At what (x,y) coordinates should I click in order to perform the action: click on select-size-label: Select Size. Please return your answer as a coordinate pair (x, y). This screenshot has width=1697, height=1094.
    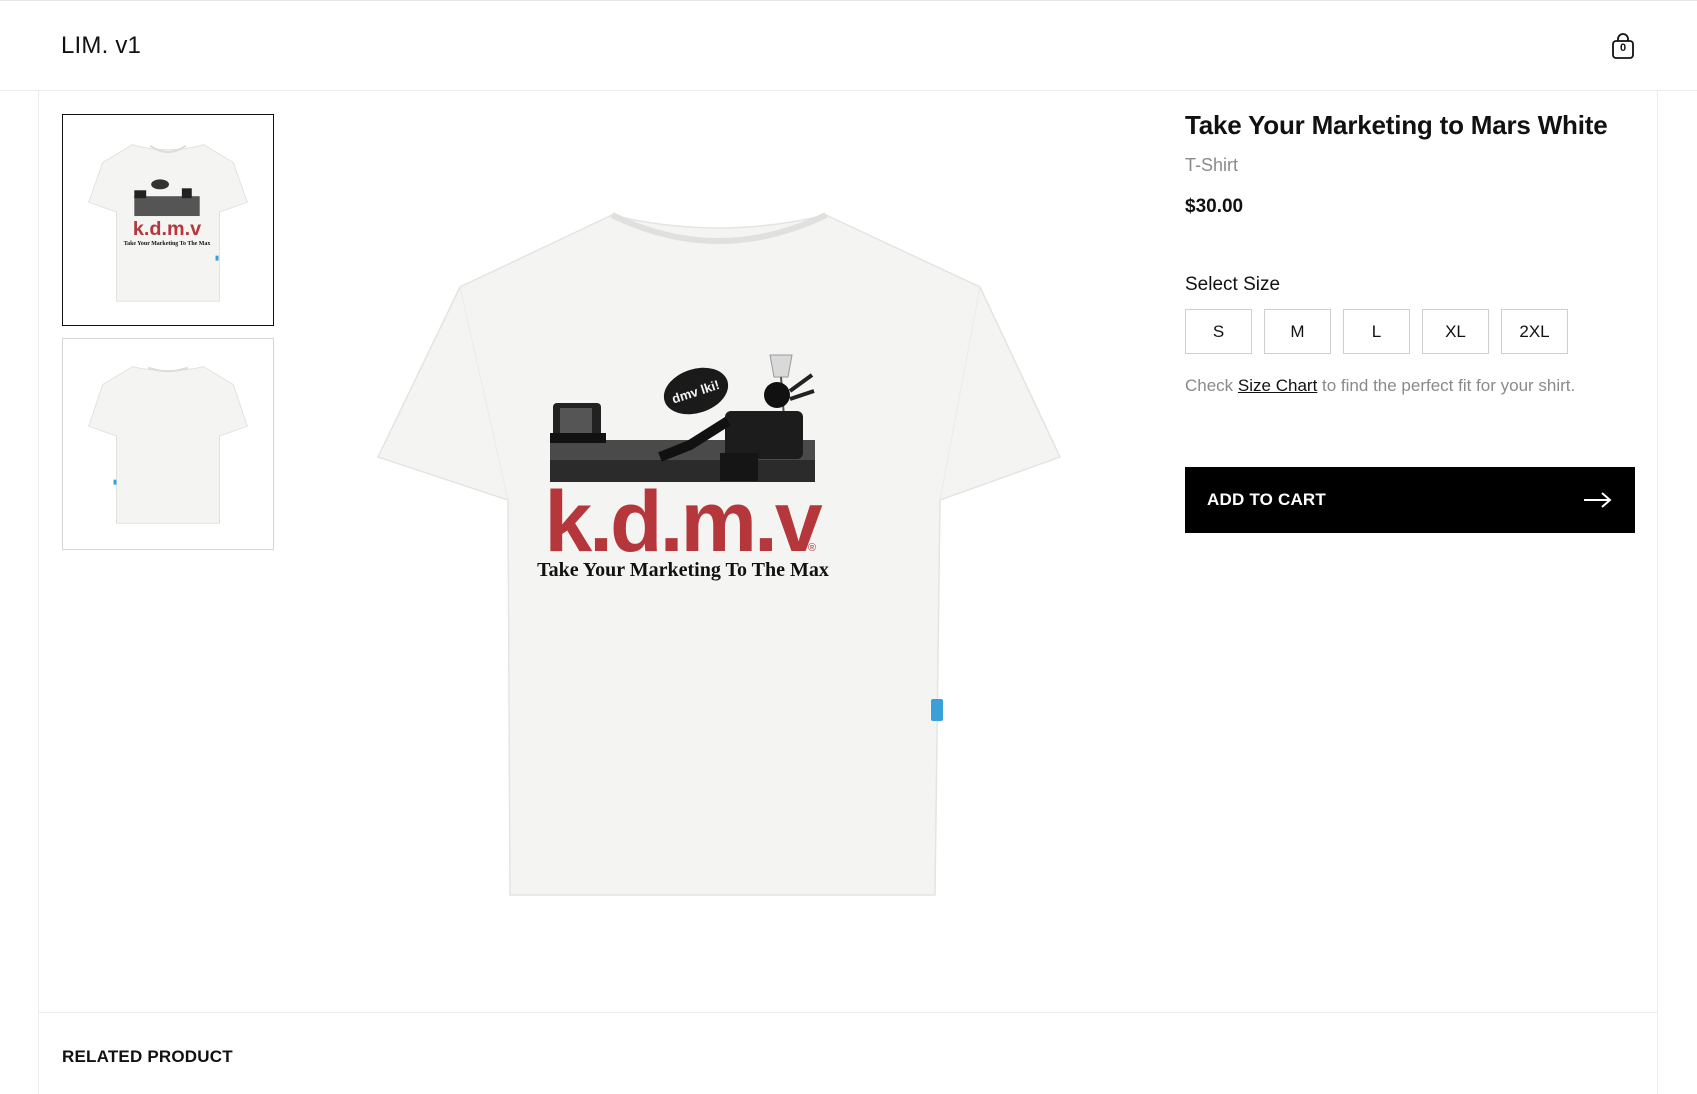
    Looking at the image, I should click on (1233, 284).